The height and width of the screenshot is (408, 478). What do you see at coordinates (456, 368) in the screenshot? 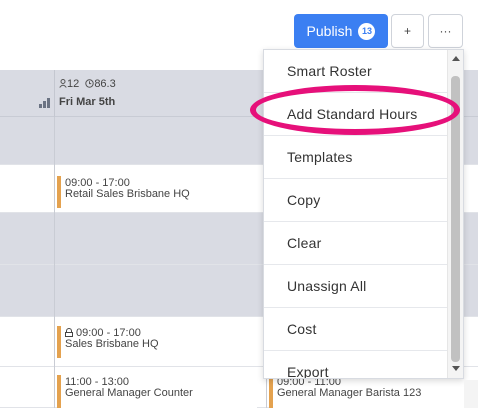
I see `scroll-down-arrow-icon` at bounding box center [456, 368].